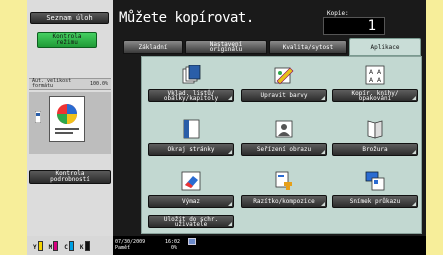 The width and height of the screenshot is (443, 255). Describe the element at coordinates (191, 214) in the screenshot. I see `function-cell: Uložit do schr. uživatele` at that location.